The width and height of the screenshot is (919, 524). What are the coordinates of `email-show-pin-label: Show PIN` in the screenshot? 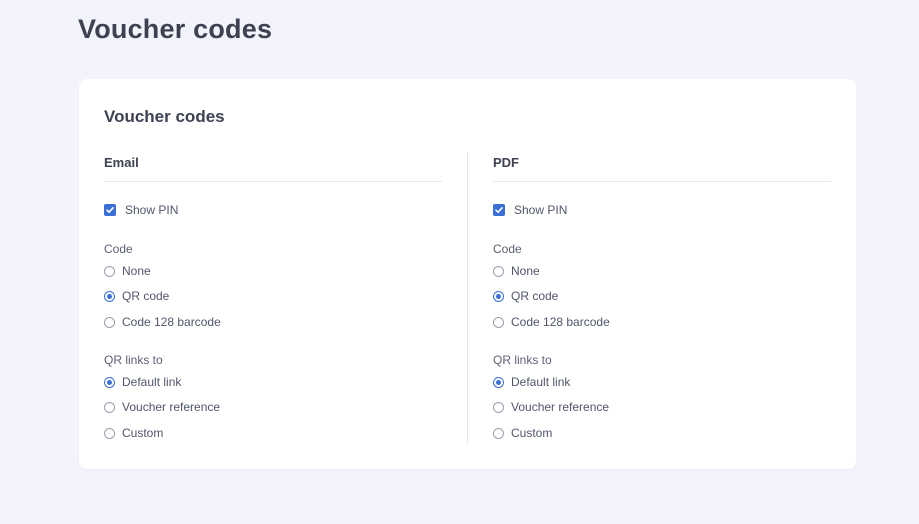 It's located at (152, 210).